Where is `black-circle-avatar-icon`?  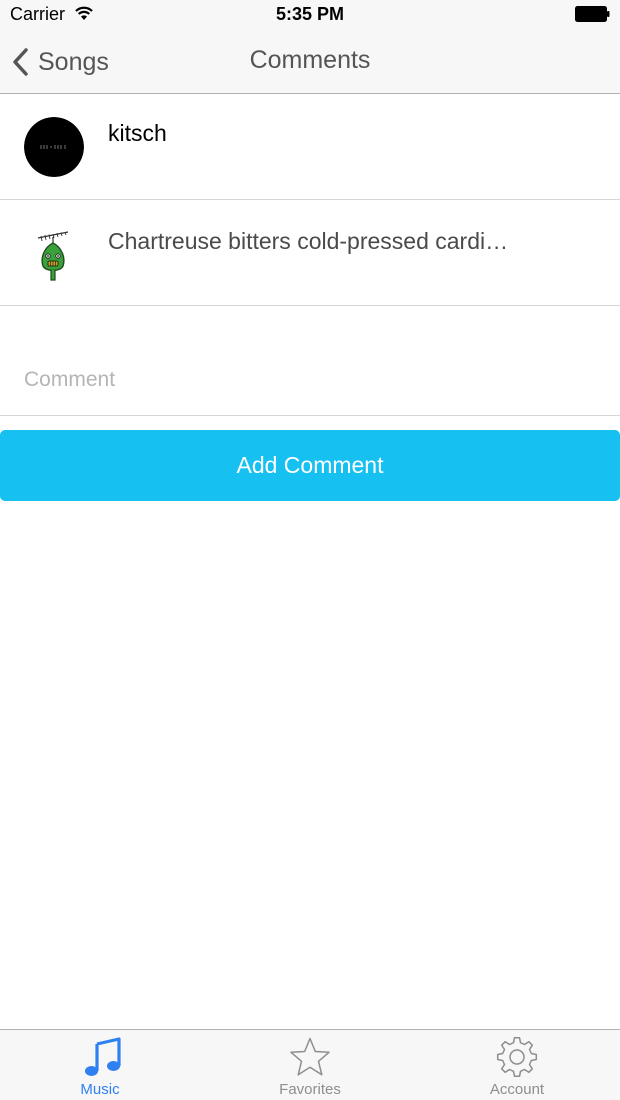 black-circle-avatar-icon is located at coordinates (54, 147).